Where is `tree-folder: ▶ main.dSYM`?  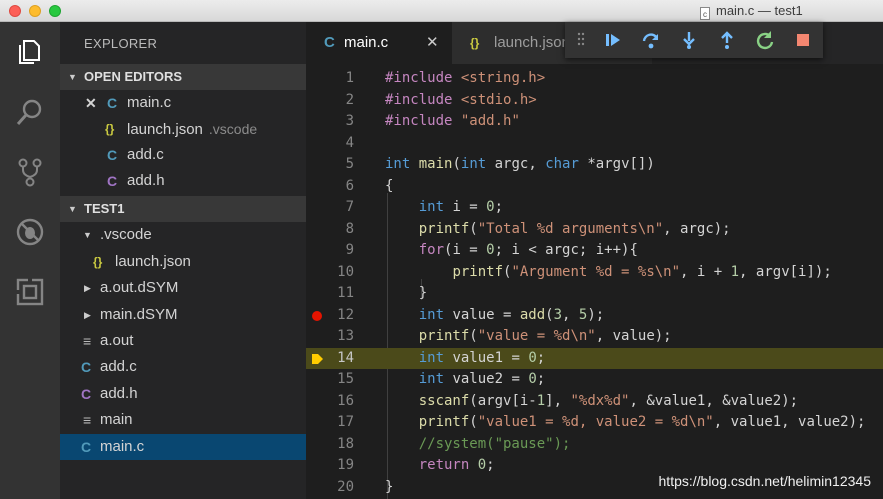
tree-folder: ▶ main.dSYM is located at coordinates (183, 315).